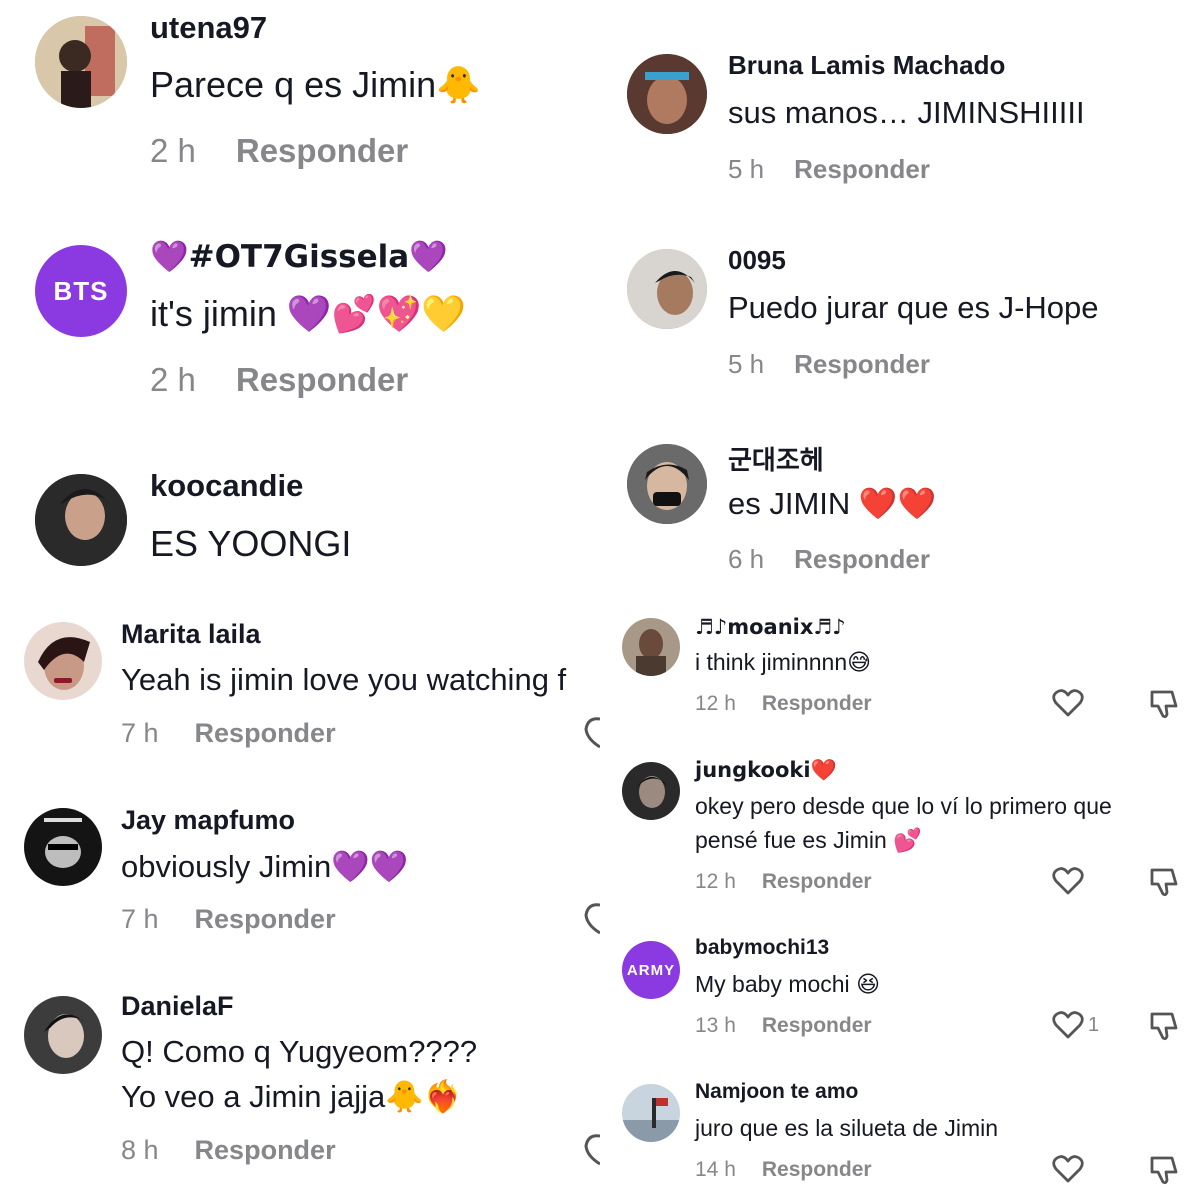 The height and width of the screenshot is (1200, 1200). Describe the element at coordinates (776, 1092) in the screenshot. I see `username: Namjoon te amo` at that location.